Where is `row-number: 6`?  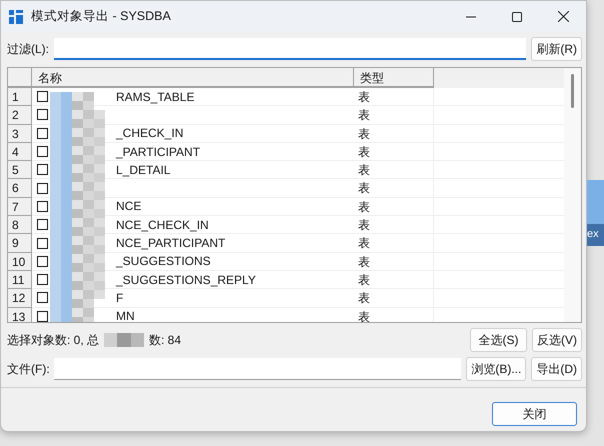 row-number: 6 is located at coordinates (20, 188).